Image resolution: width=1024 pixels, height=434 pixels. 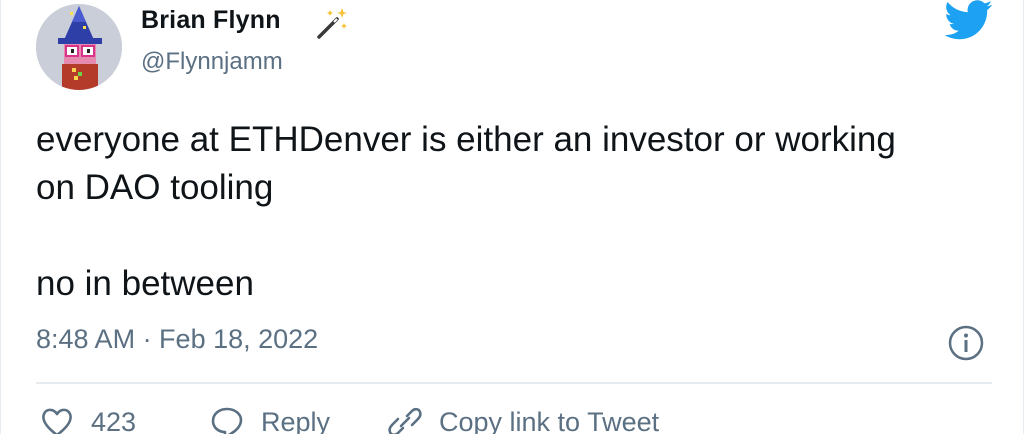 What do you see at coordinates (177, 339) in the screenshot?
I see `tweet-timestamp: 8:48 AM · Feb 18, 2022` at bounding box center [177, 339].